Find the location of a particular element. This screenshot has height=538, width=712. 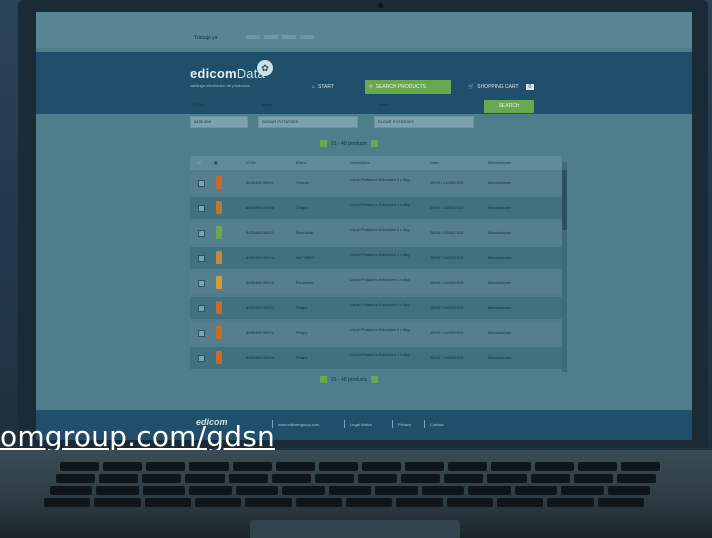

brand-cell: Escarabo is located at coordinates (304, 282).